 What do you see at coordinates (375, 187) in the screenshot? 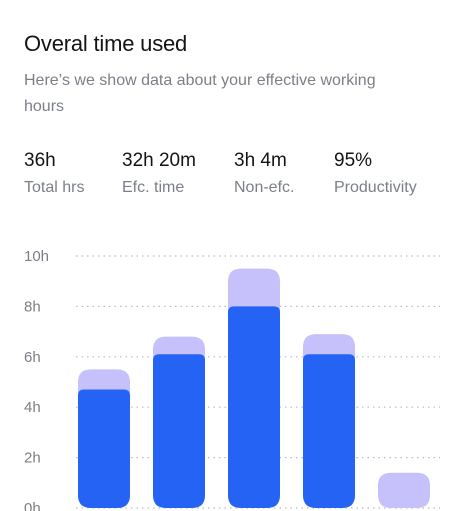
I see `stat-label: Productivity` at bounding box center [375, 187].